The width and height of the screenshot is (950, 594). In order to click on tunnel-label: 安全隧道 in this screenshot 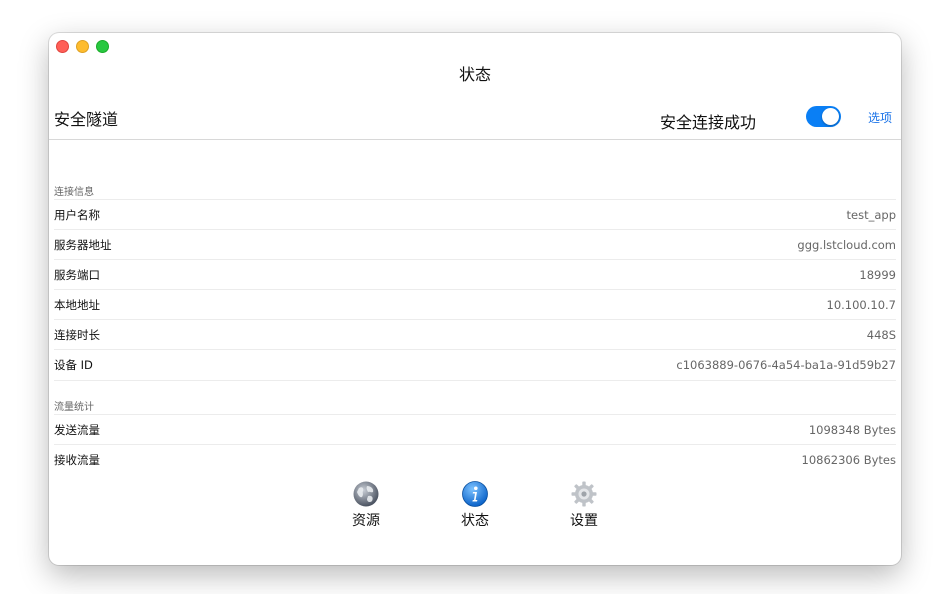, I will do `click(86, 119)`.